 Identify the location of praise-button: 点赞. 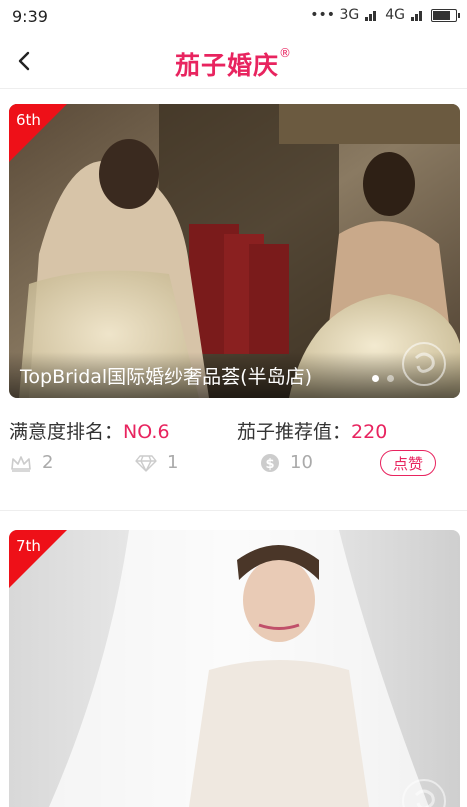
(408, 463).